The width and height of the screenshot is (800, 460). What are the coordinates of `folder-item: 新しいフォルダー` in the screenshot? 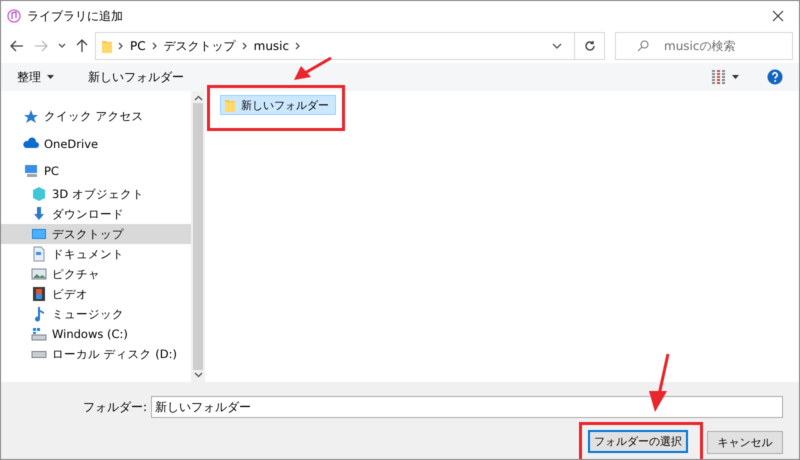 It's located at (278, 105).